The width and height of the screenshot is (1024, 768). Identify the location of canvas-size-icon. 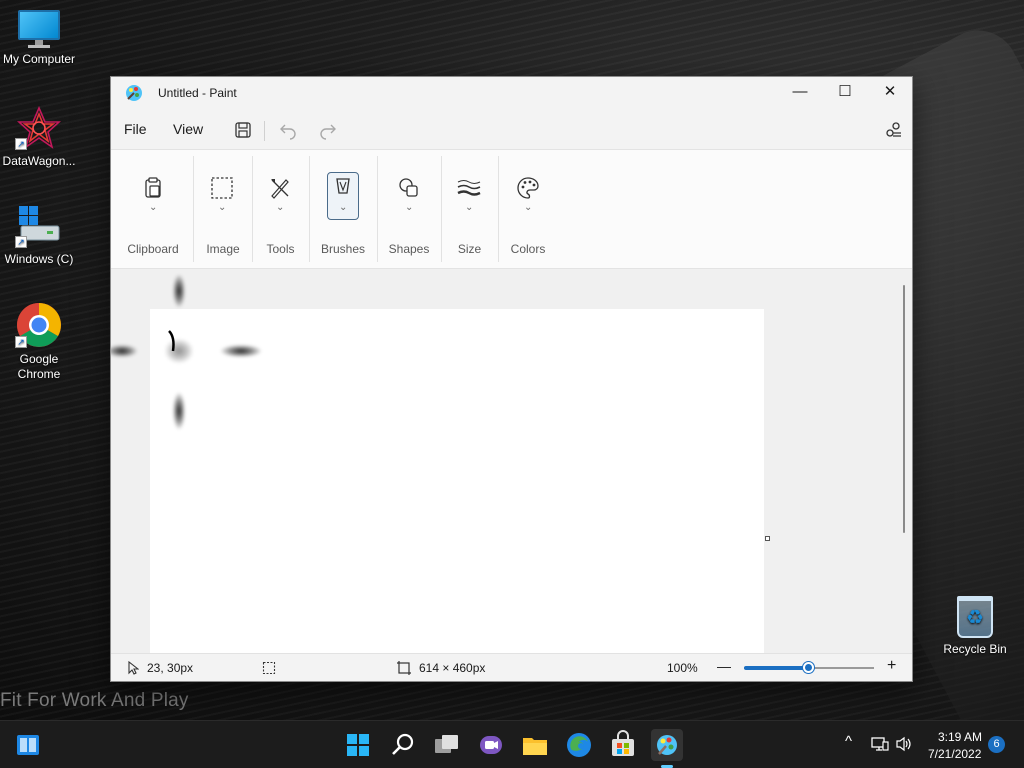
(404, 668).